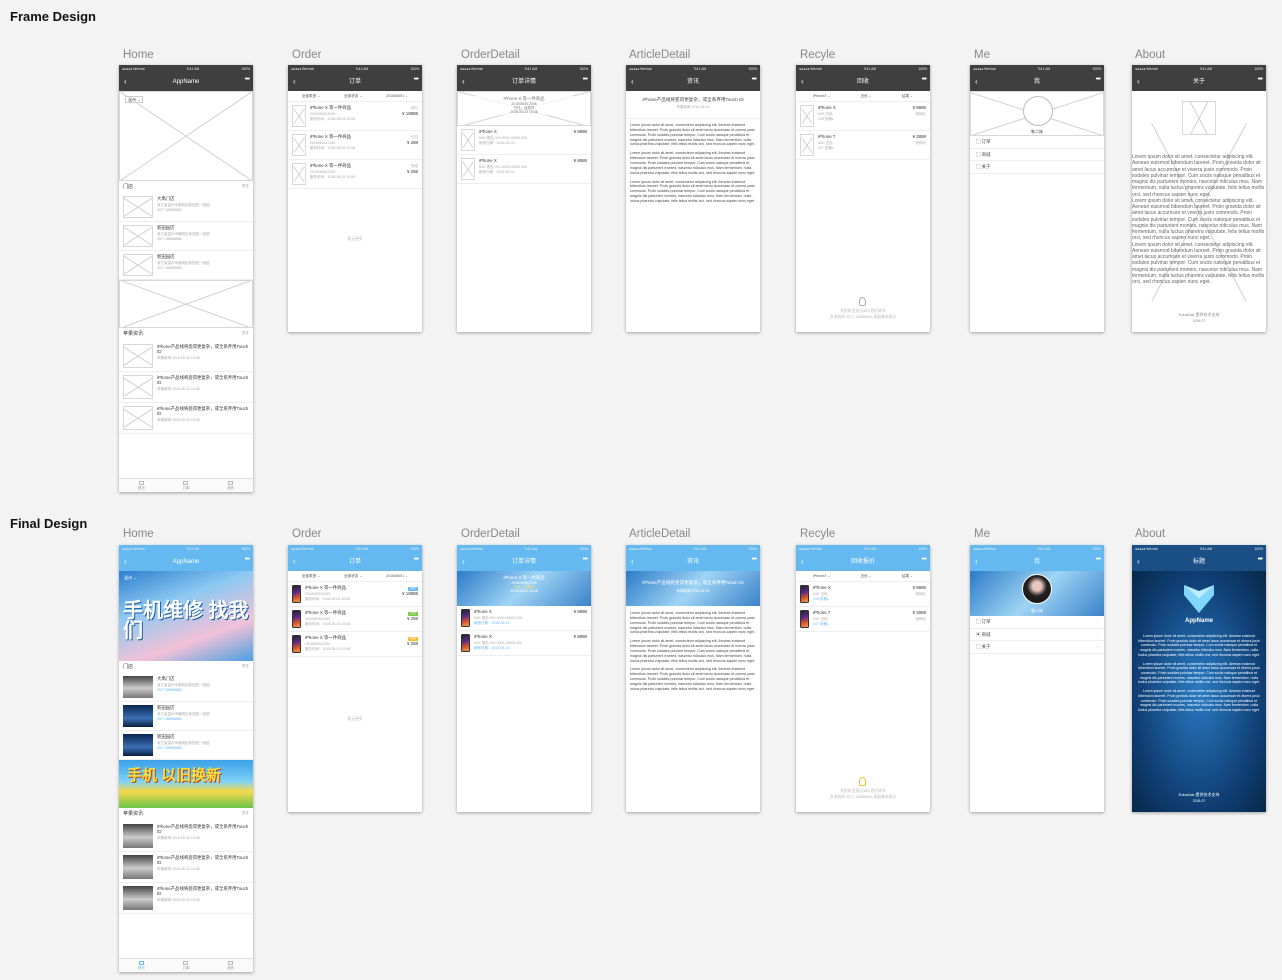 This screenshot has height=980, width=1282. What do you see at coordinates (186, 784) in the screenshot?
I see `trade-in-banner: 手机 以旧换新` at bounding box center [186, 784].